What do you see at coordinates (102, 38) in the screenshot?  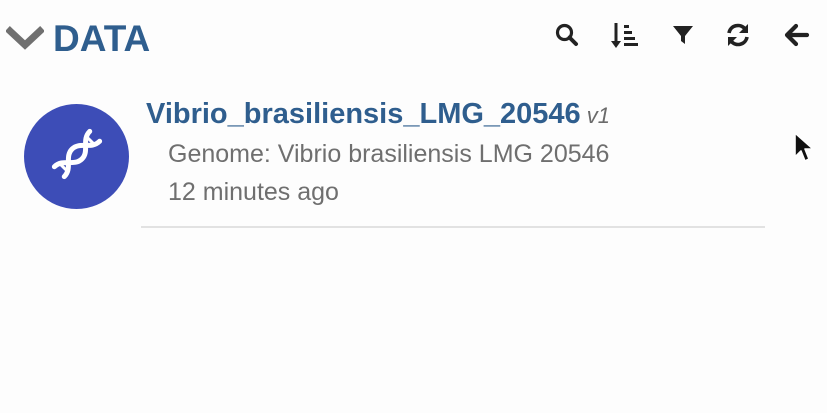 I see `panel-title: DATA` at bounding box center [102, 38].